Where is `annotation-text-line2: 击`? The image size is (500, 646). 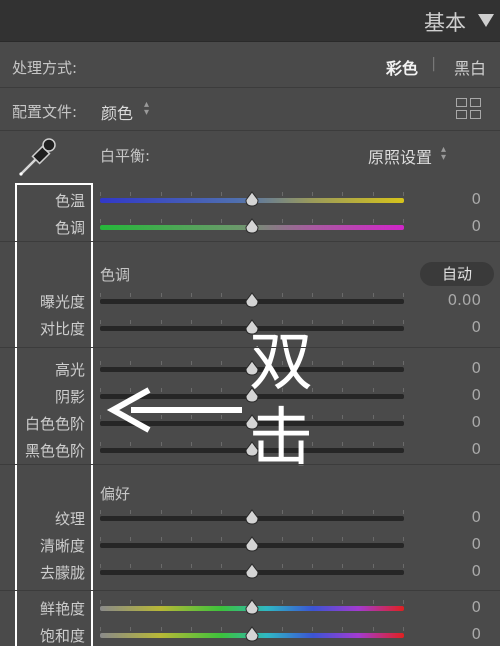
annotation-text-line2: 击 is located at coordinates (281, 439).